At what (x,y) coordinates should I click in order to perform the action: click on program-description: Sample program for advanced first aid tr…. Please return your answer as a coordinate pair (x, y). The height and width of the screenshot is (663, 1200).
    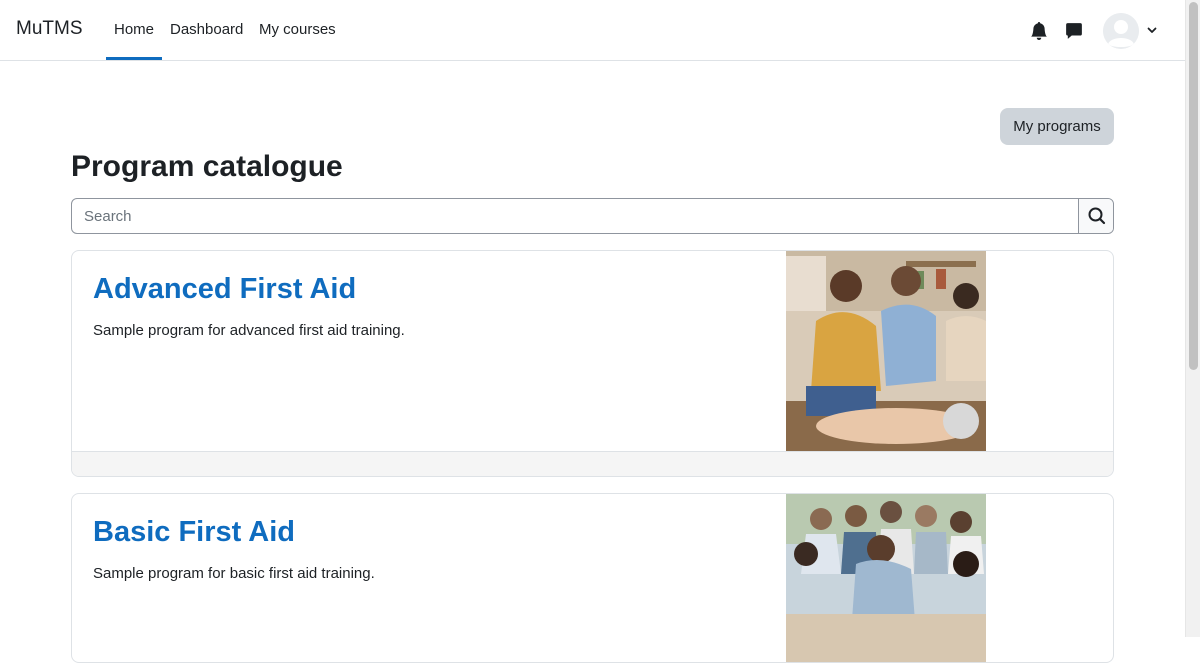
    Looking at the image, I should click on (249, 330).